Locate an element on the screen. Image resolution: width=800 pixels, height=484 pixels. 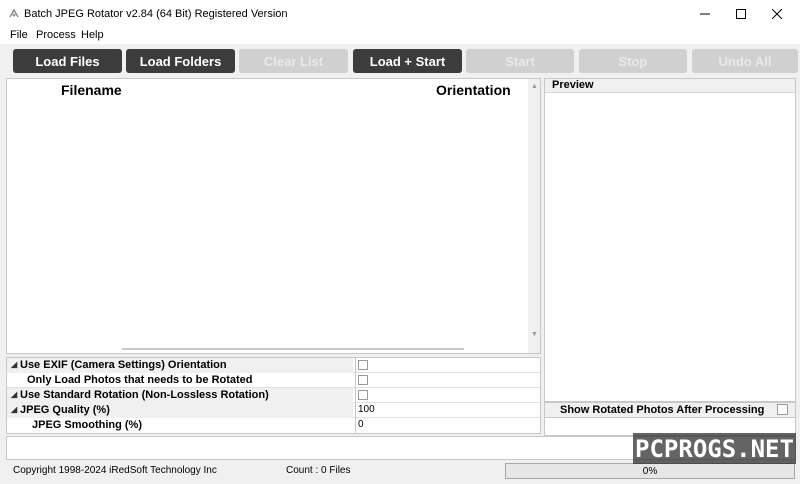
scroll-down-icon: ▼ is located at coordinates (534, 335).